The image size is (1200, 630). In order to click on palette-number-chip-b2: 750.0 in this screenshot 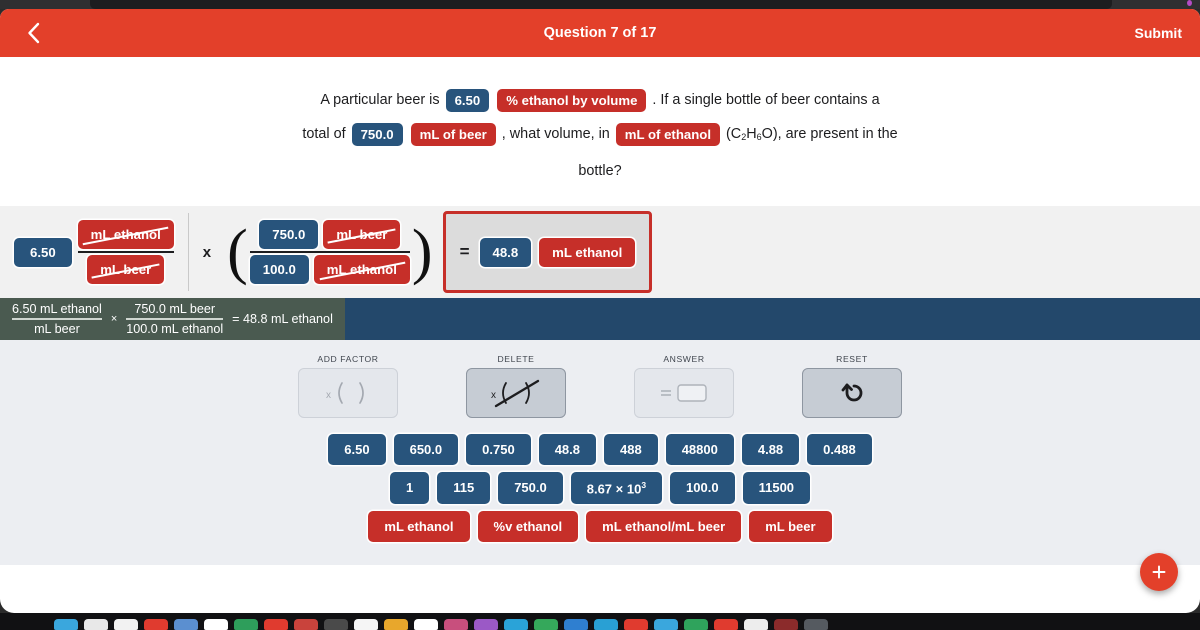, I will do `click(530, 488)`.